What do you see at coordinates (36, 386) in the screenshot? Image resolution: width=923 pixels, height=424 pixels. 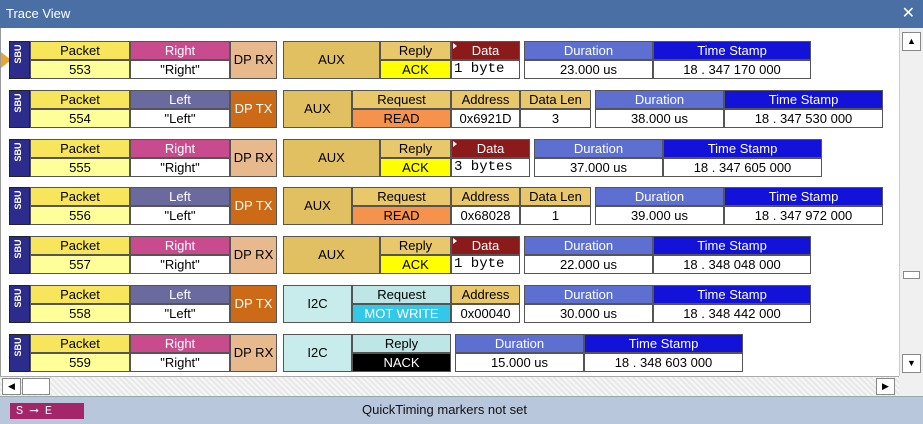 I see `horizontal-scroll-thumb` at bounding box center [36, 386].